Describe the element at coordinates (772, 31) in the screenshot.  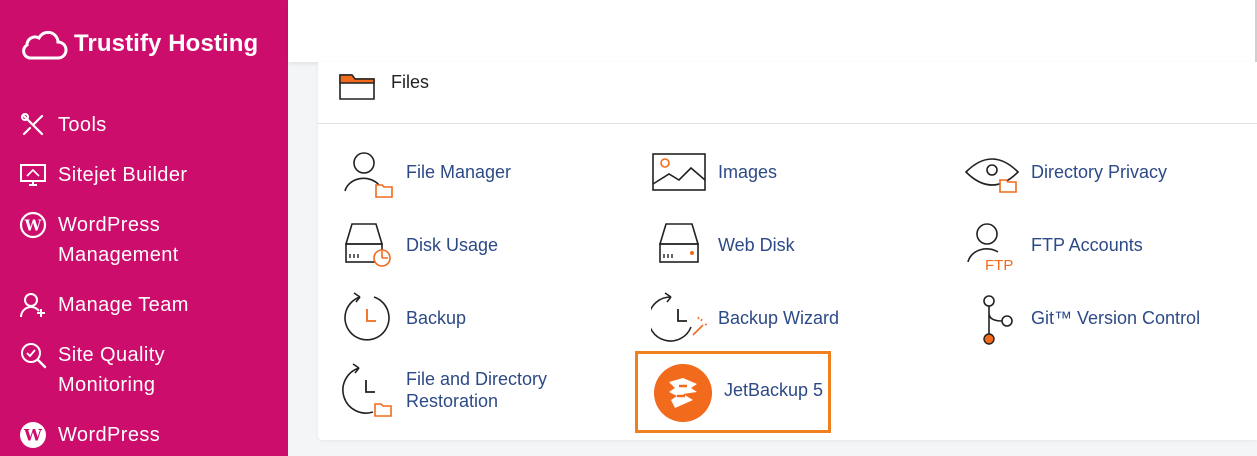
I see `top-header` at that location.